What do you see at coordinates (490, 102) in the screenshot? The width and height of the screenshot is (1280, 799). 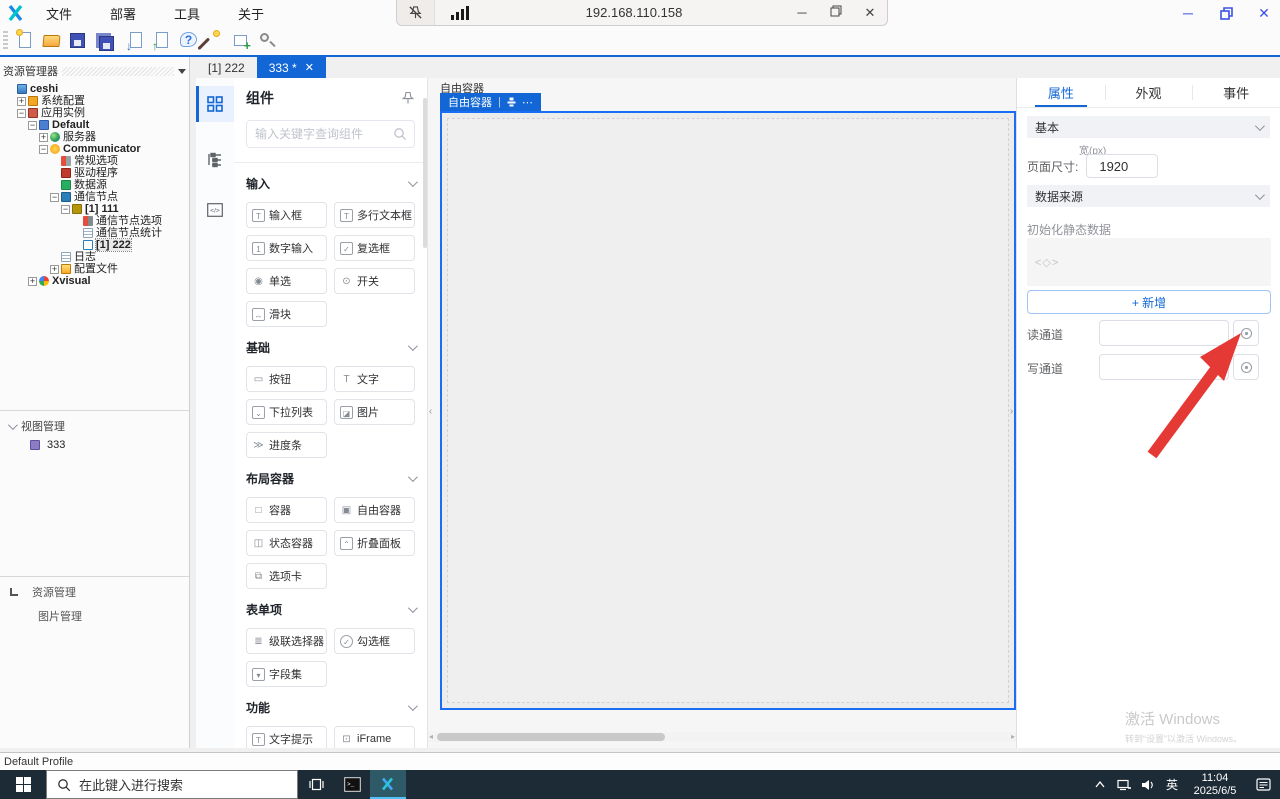 I see `selected-component-breadcrumb: 自由容器 | ⋯` at bounding box center [490, 102].